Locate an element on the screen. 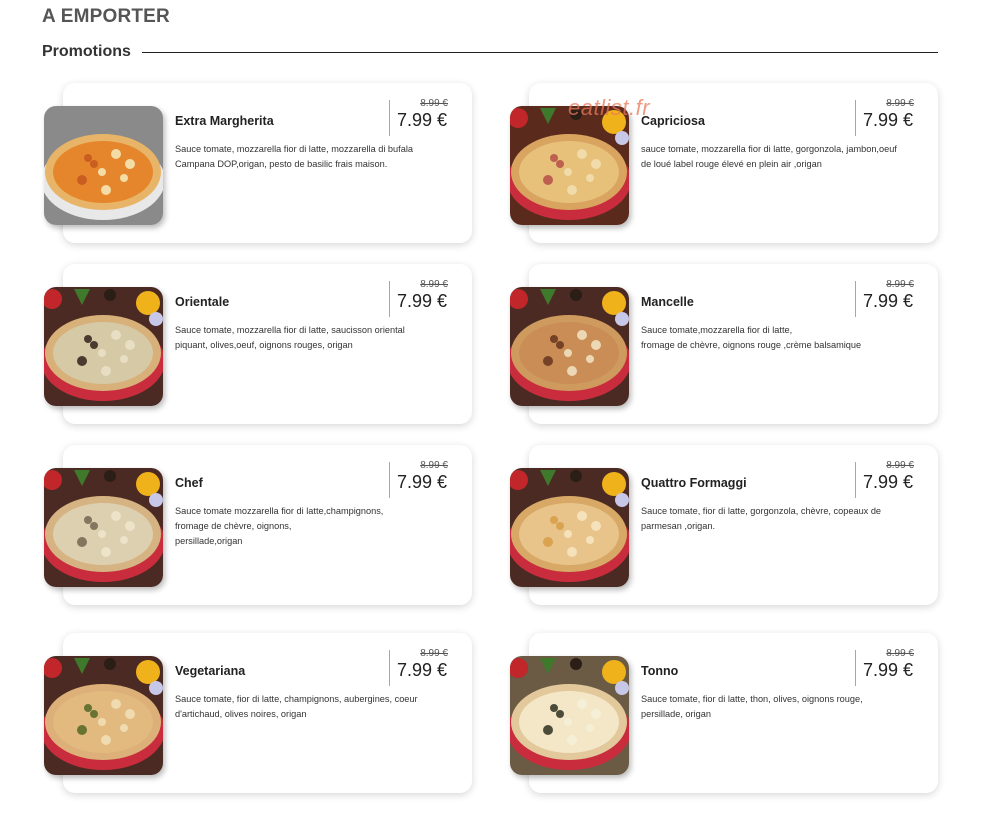  menu-item-name: Capriciosa is located at coordinates (673, 121).